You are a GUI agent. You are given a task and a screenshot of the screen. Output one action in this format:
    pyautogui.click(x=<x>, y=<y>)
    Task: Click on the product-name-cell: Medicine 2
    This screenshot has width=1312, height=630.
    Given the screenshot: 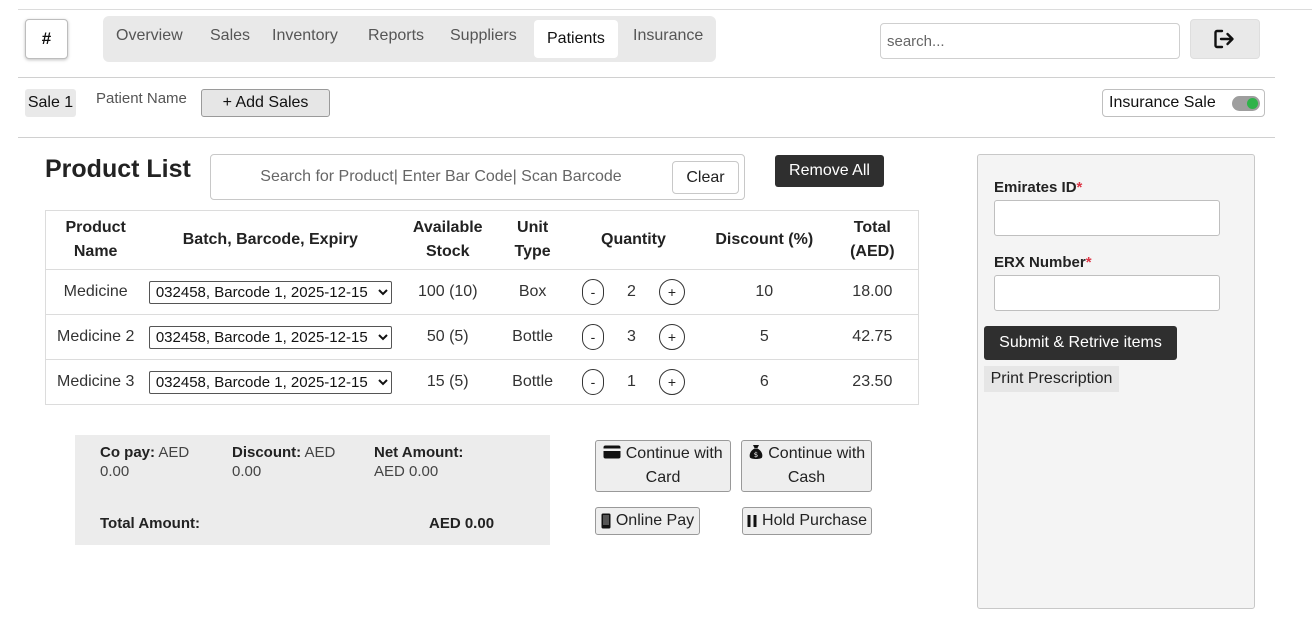 What is the action you would take?
    pyautogui.click(x=95, y=337)
    